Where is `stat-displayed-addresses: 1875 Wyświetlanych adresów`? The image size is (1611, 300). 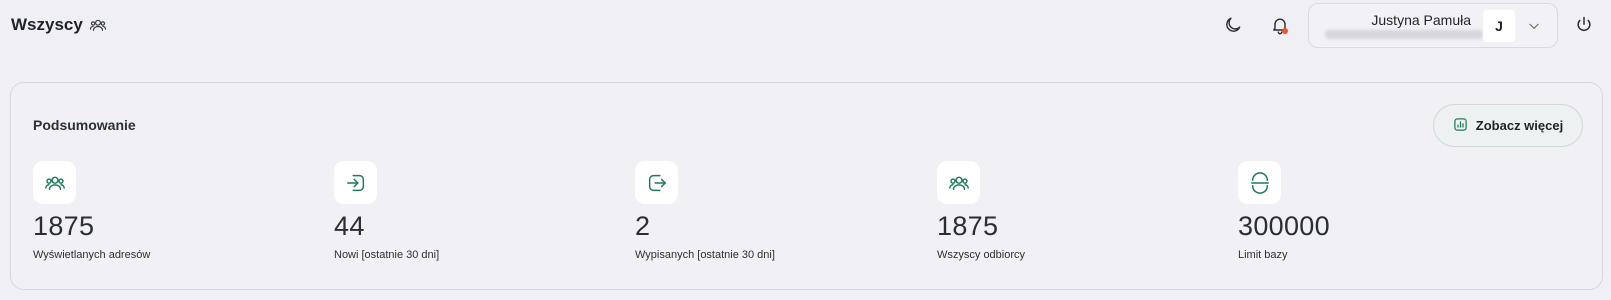
stat-displayed-addresses: 1875 Wyświetlanych adresów is located at coordinates (163, 216).